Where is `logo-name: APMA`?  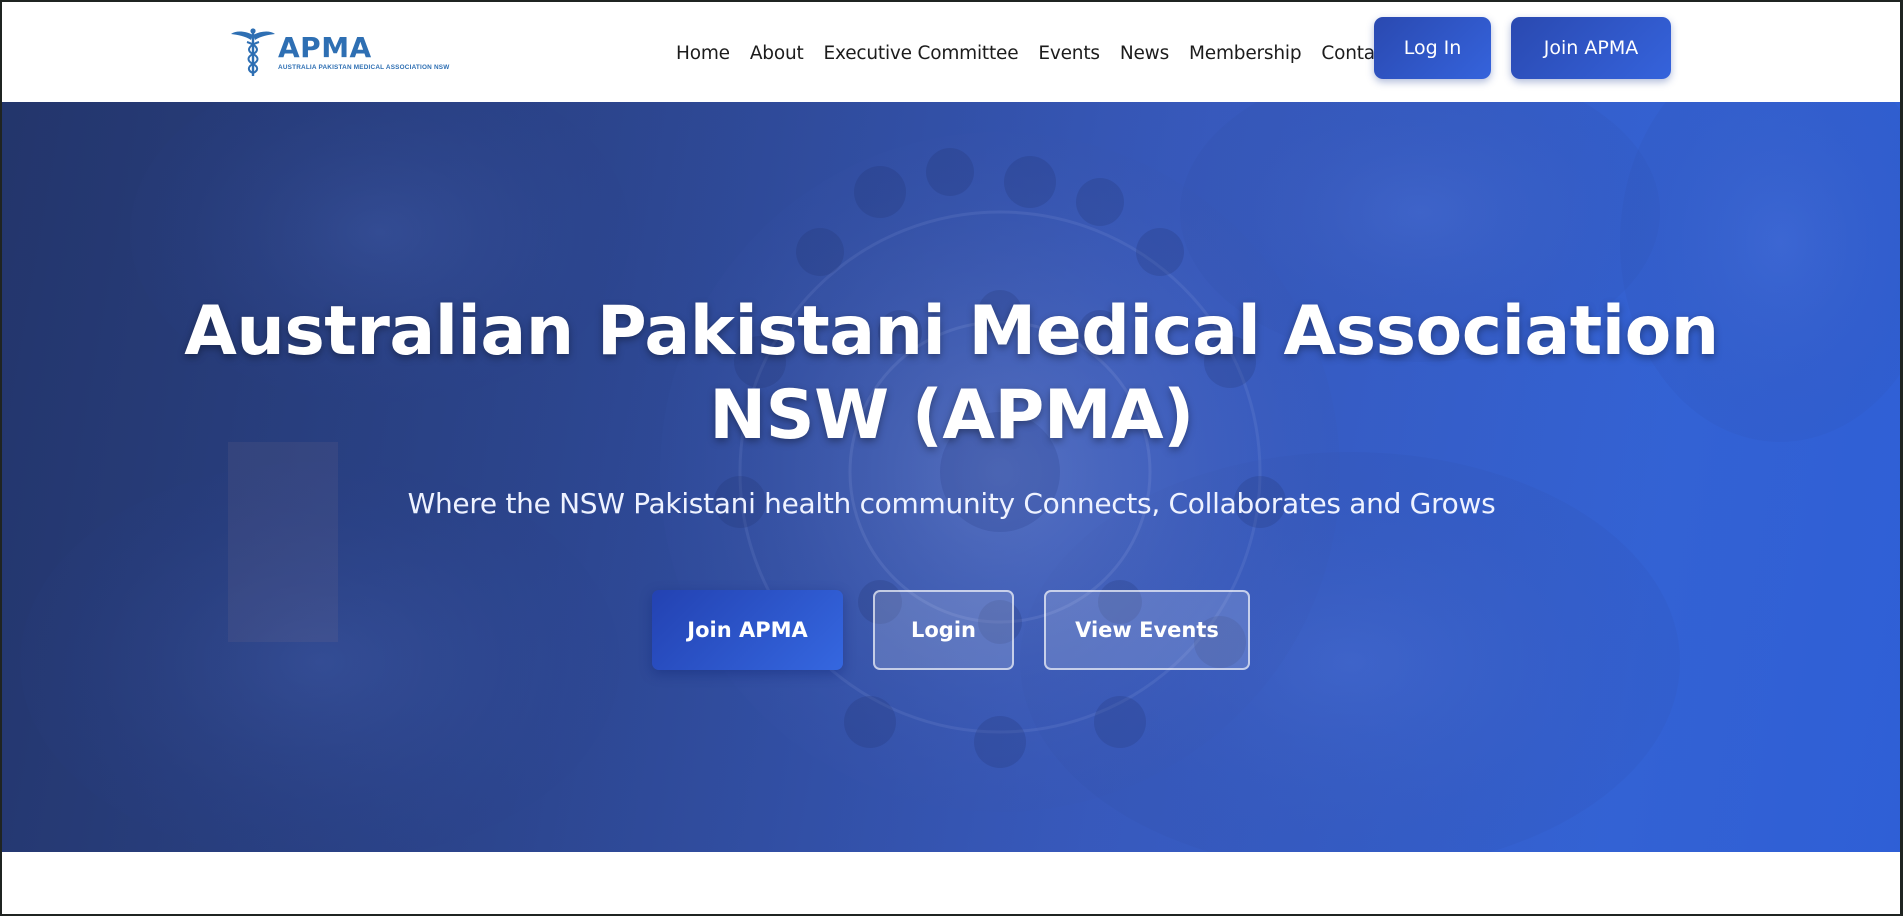
logo-name: APMA is located at coordinates (325, 47).